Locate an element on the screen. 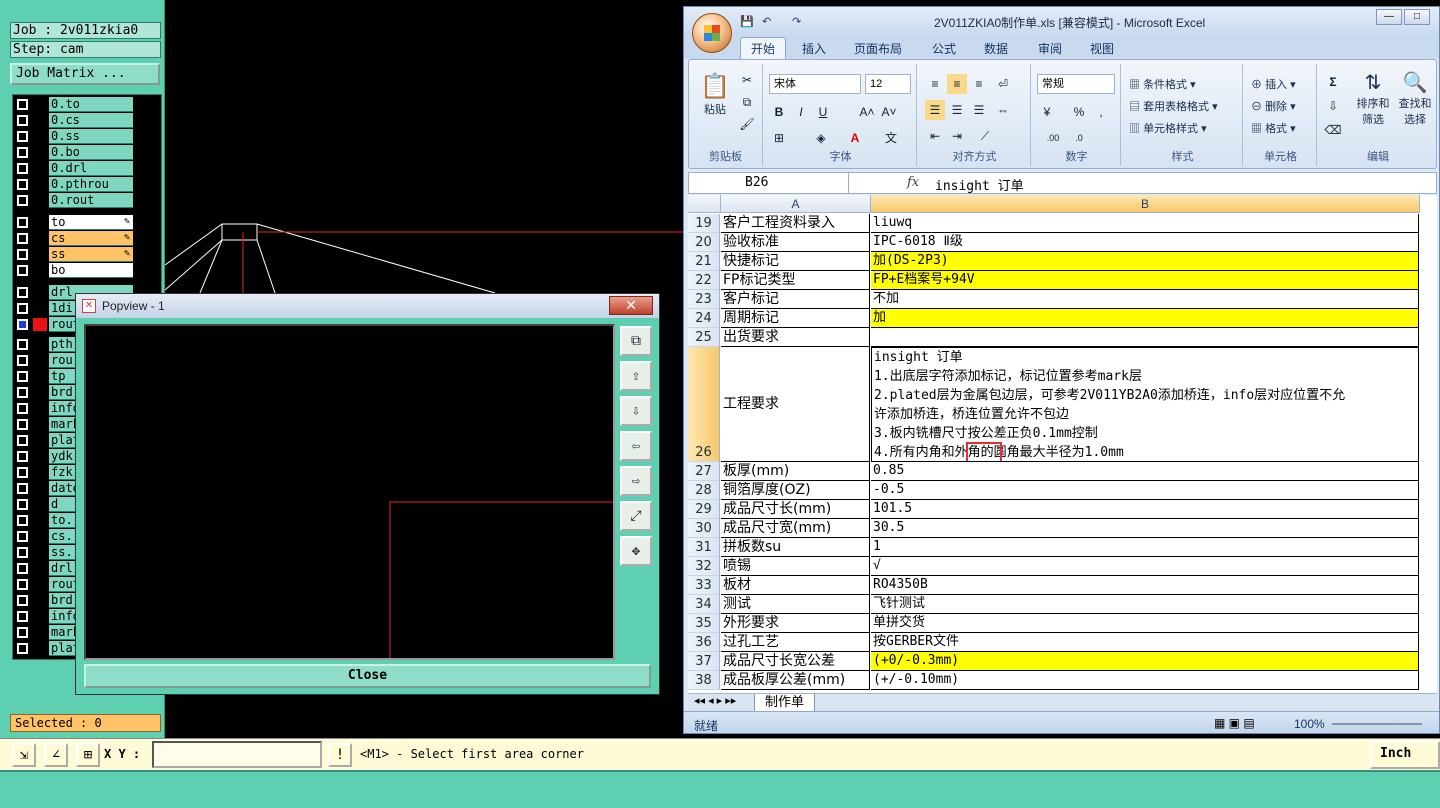  decrease-indent-icon: ⇤ is located at coordinates (935, 136).